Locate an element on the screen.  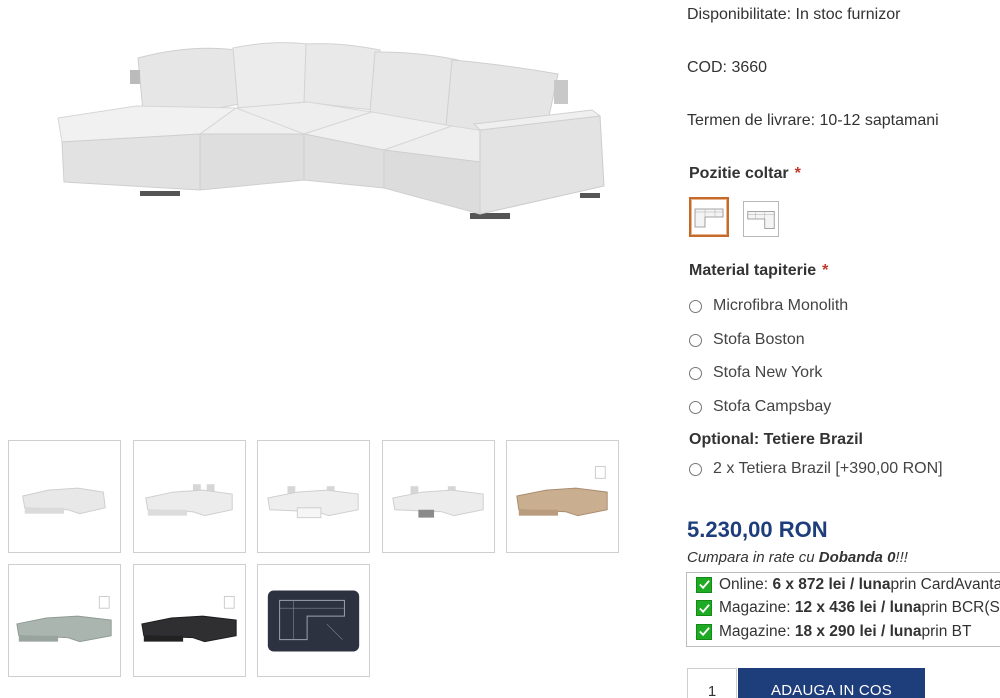
installment-row: Magazine: 18 x 290 lei / luna prin BT is located at coordinates (843, 632).